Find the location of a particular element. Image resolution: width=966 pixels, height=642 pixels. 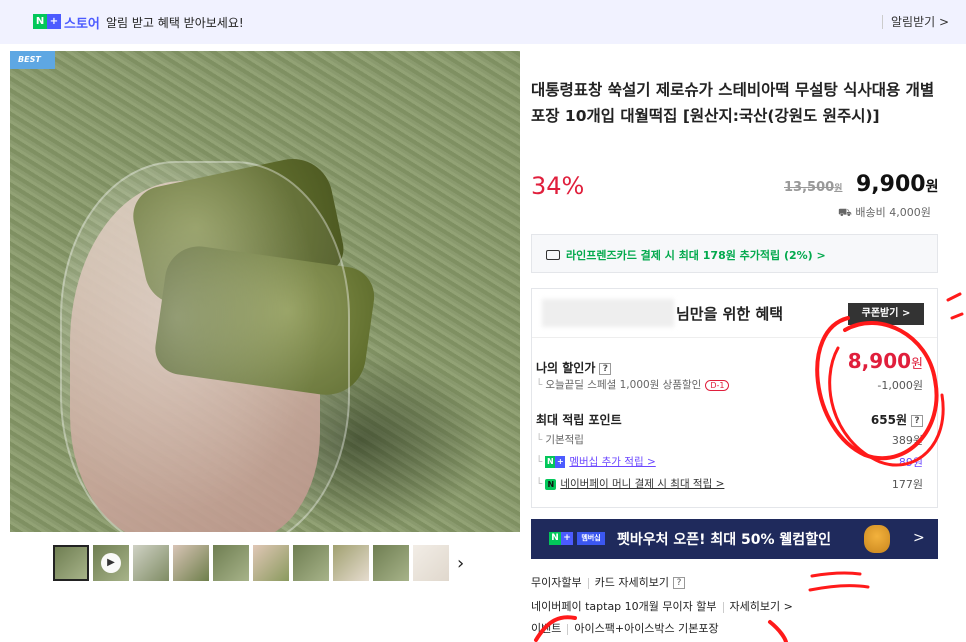

gift-row: 이벤트 아이스팩+아이스박스 기본포장 is located at coordinates (625, 628).